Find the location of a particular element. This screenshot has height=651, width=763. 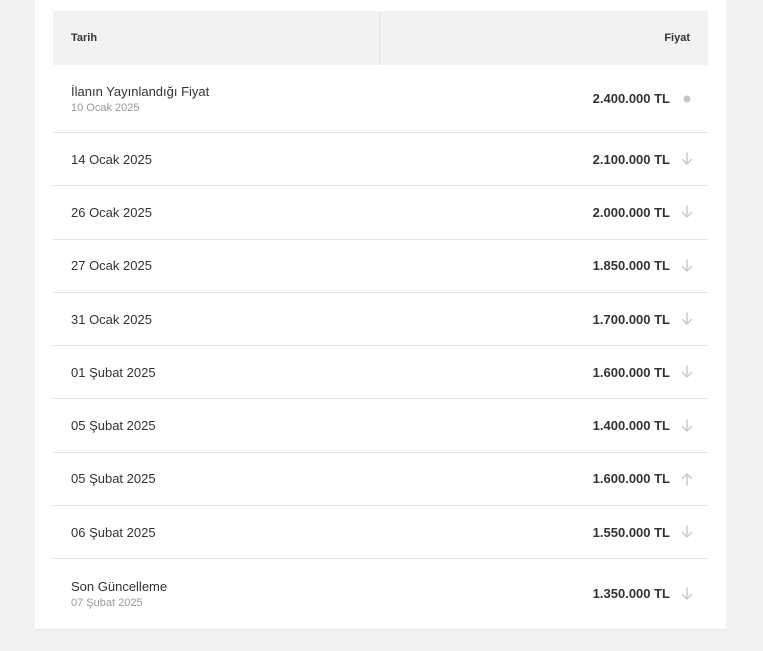

price-cell: 1.400.000 TL is located at coordinates (643, 425).